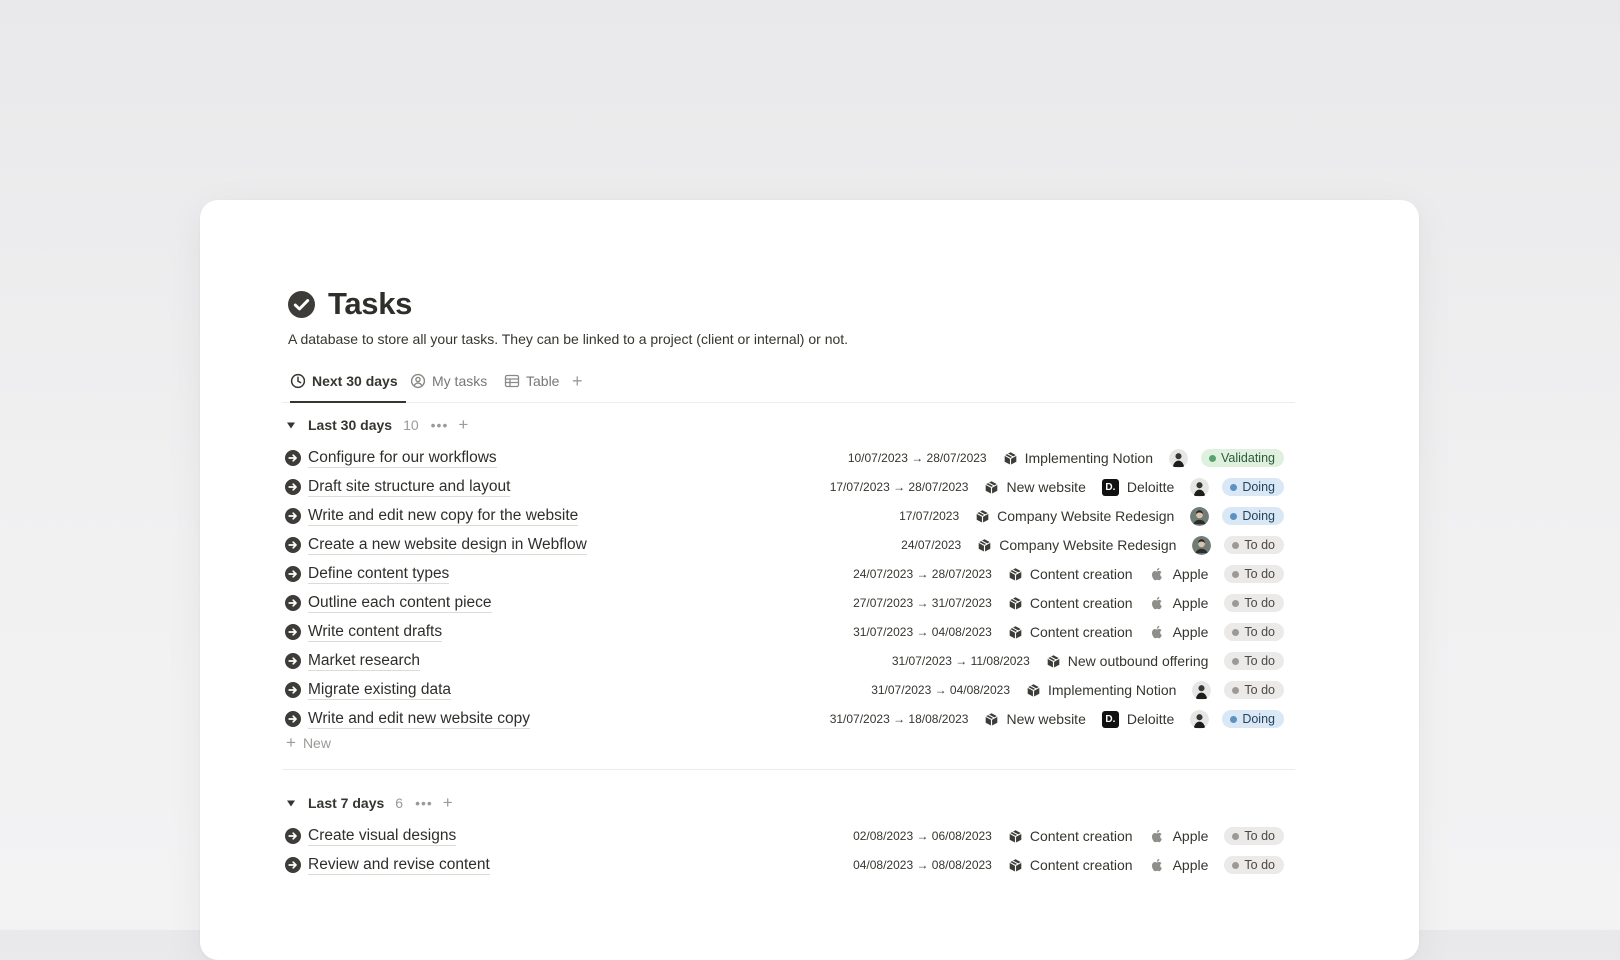  I want to click on task-date: 17/07/2023, so click(929, 516).